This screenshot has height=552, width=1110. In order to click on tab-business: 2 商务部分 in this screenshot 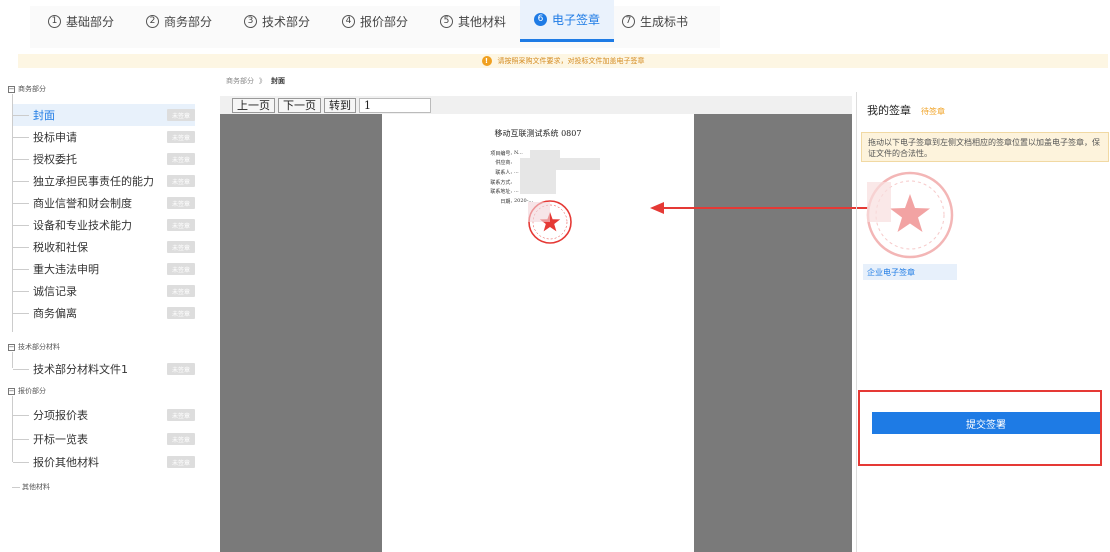, I will do `click(179, 21)`.